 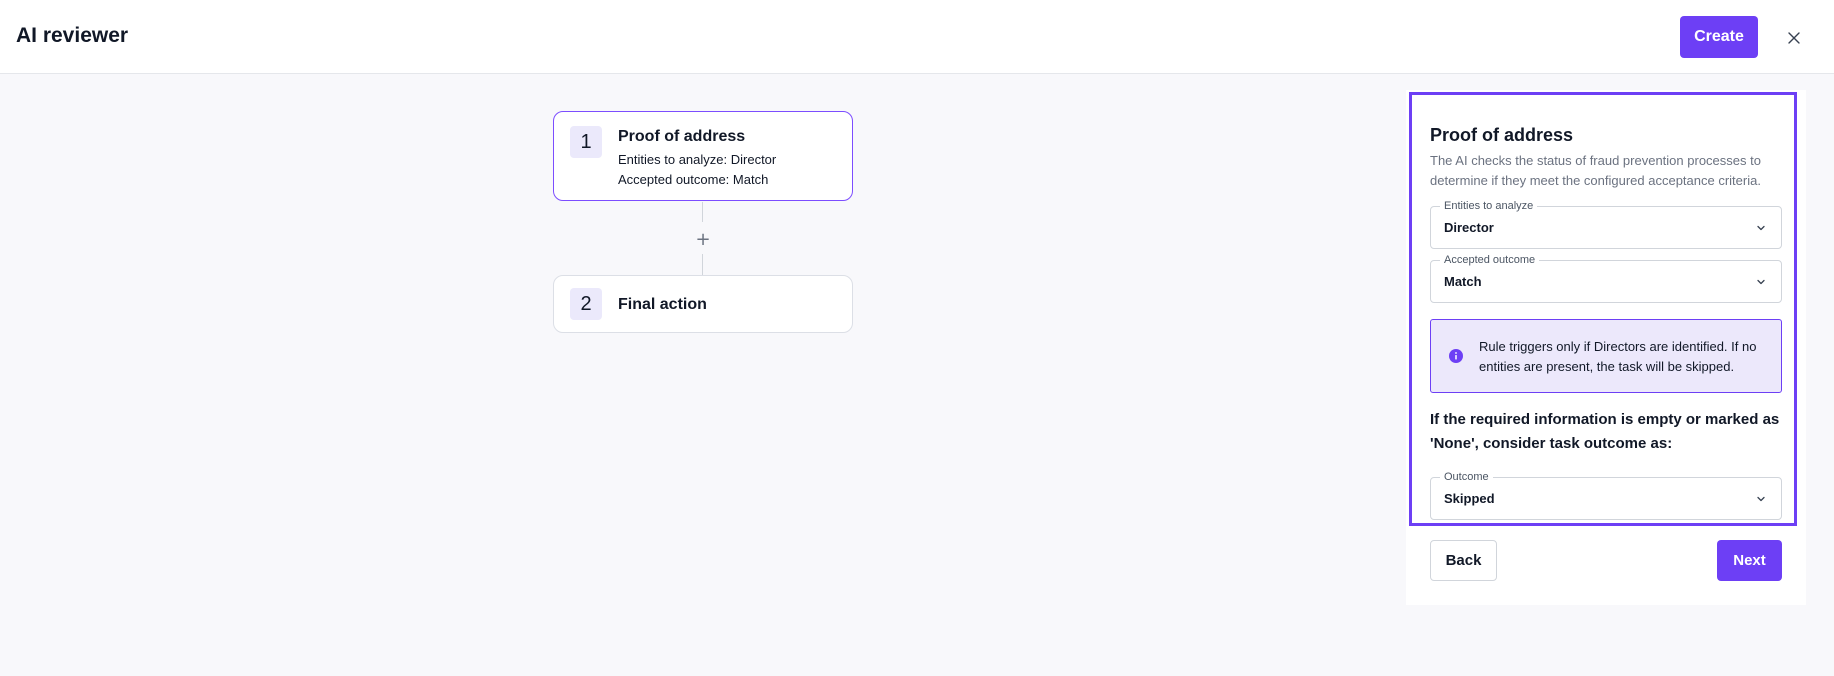 What do you see at coordinates (586, 304) in the screenshot?
I see `step-number-badge: 2` at bounding box center [586, 304].